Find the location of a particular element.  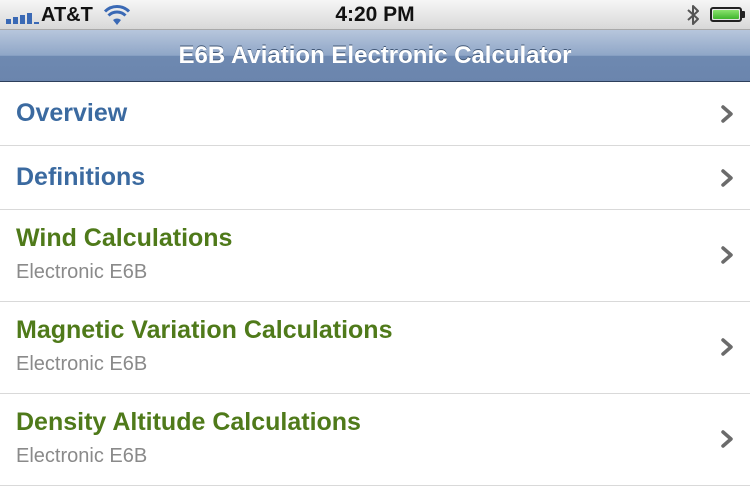

bluetooth-icon is located at coordinates (693, 15).